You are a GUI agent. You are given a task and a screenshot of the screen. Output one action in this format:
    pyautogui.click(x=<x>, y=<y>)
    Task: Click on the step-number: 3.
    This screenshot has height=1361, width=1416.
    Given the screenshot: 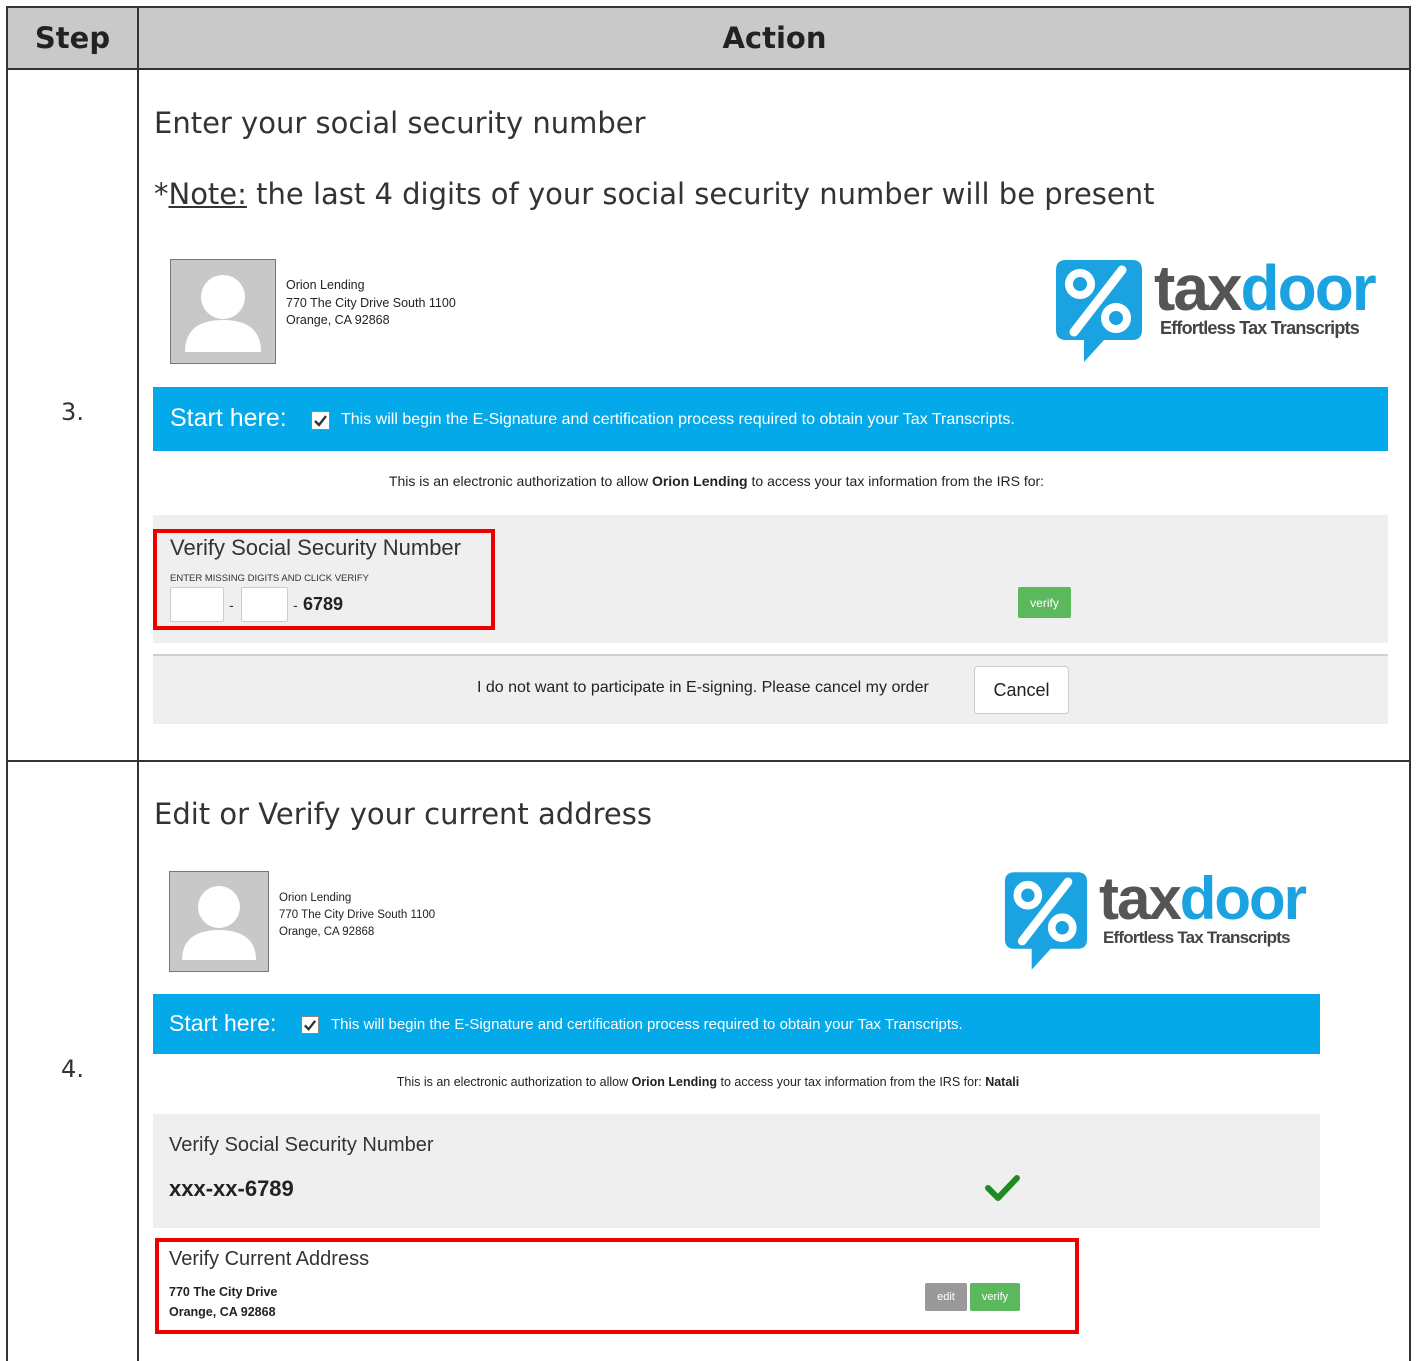 What is the action you would take?
    pyautogui.click(x=72, y=412)
    